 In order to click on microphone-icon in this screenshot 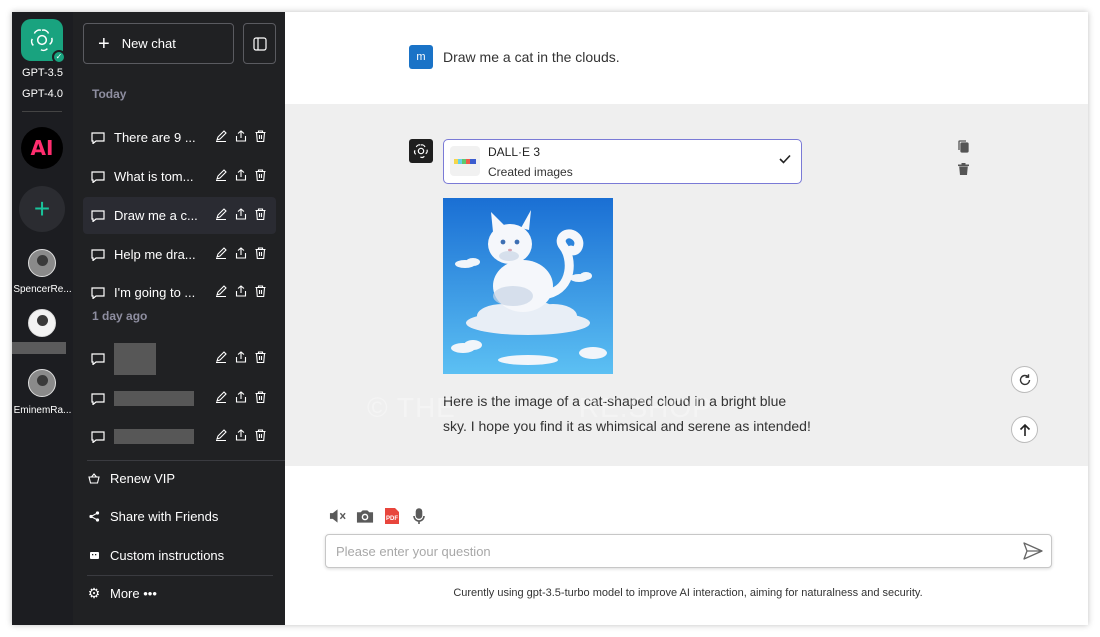, I will do `click(419, 516)`.